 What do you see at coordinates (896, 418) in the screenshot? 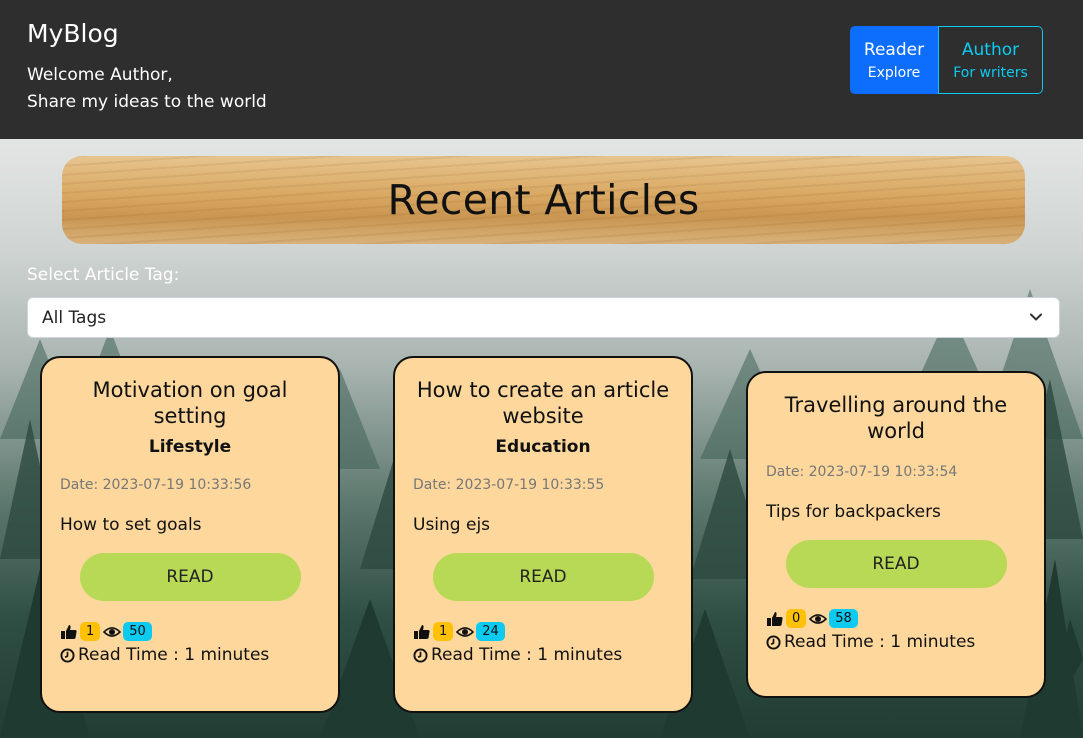
I see `article-title: Travelling around the world` at bounding box center [896, 418].